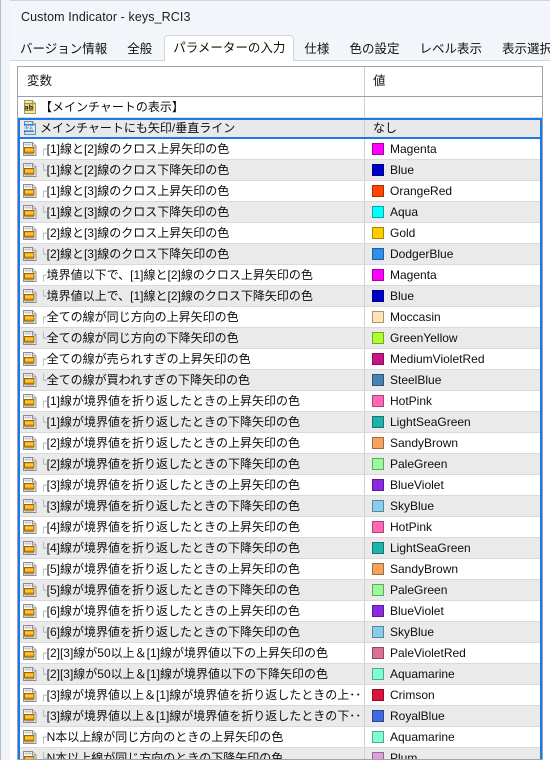 The height and width of the screenshot is (760, 550). What do you see at coordinates (191, 716) in the screenshot?
I see `cell-variable: └[3]線が境界値以上＆[1]線が境界値を折り返したときの下･･` at bounding box center [191, 716].